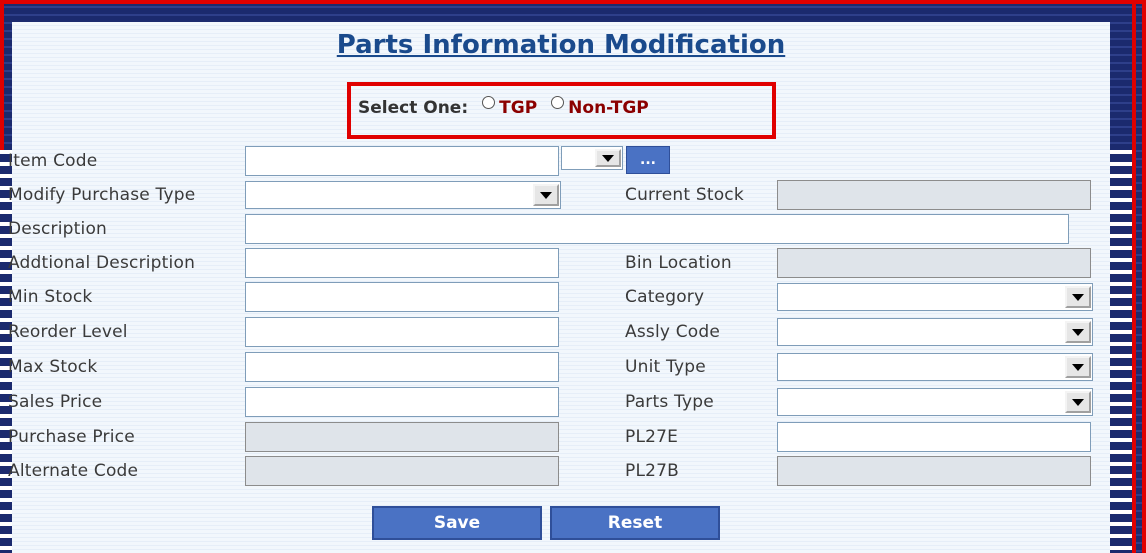 The height and width of the screenshot is (553, 1146). I want to click on additional-description-label: Addtional Description, so click(102, 263).